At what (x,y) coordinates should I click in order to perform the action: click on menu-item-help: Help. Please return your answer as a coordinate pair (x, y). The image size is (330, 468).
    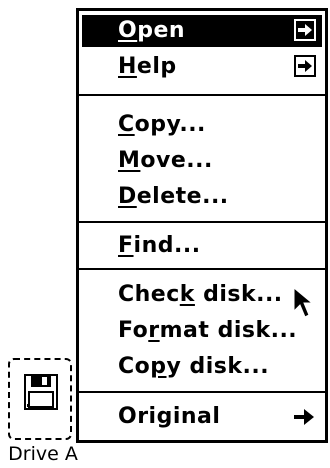
    Looking at the image, I should click on (202, 67).